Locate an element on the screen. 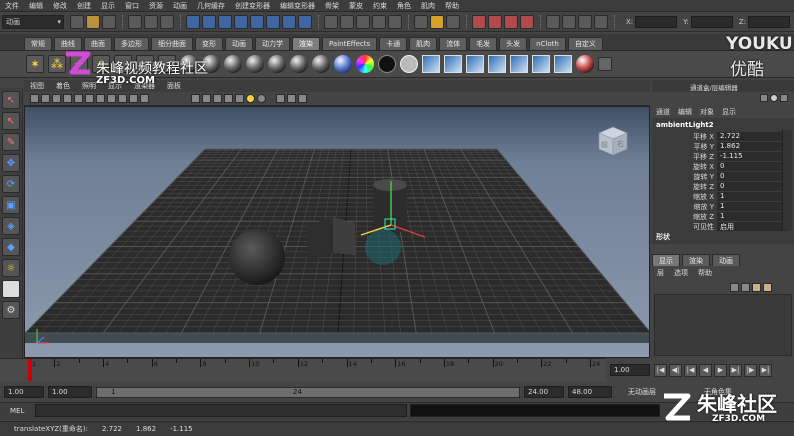 This screenshot has width=794, height=436. attribute-toggle-icon is located at coordinates (569, 22).